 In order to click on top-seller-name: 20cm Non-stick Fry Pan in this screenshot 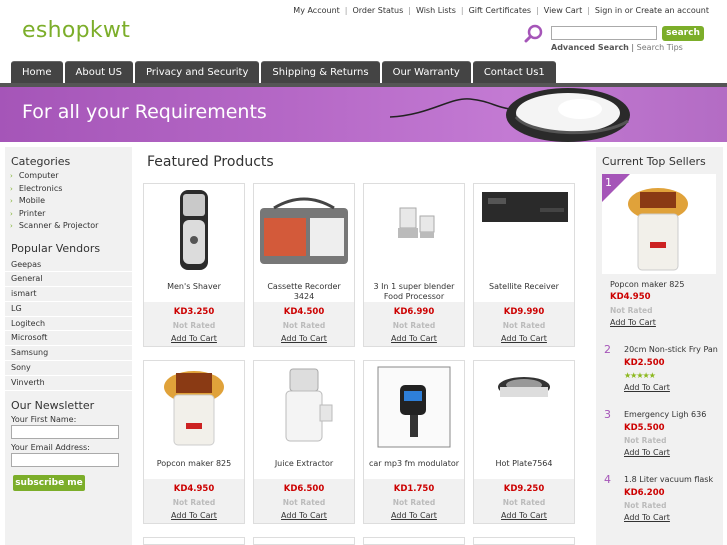, I will do `click(671, 349)`.